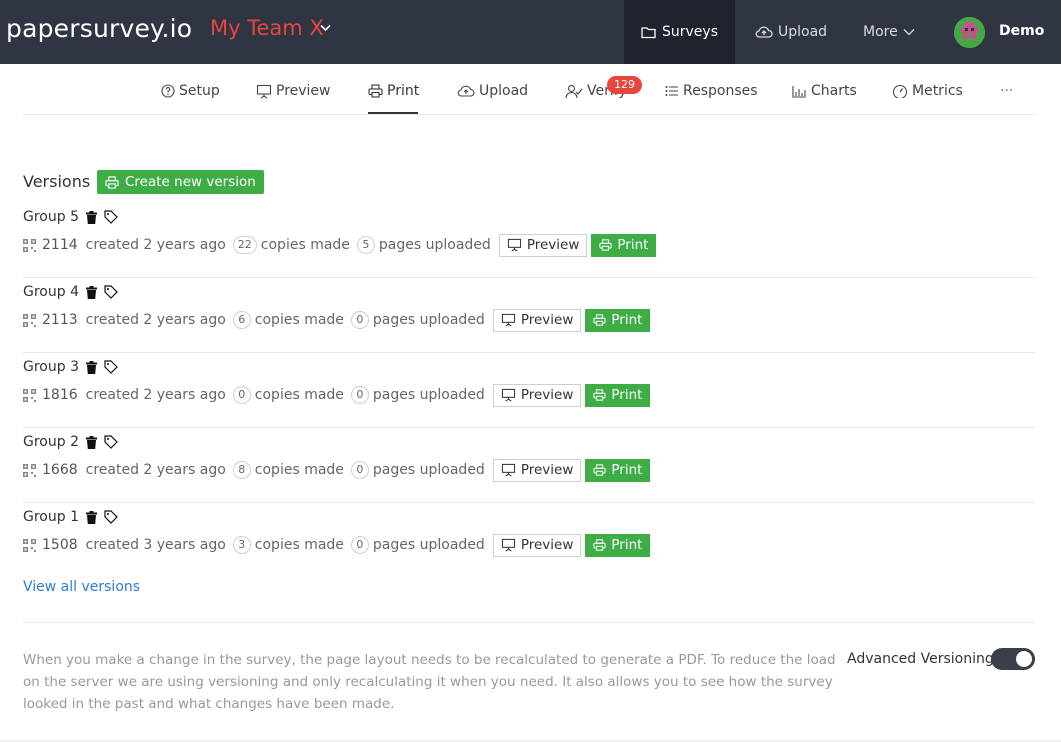  What do you see at coordinates (927, 91) in the screenshot?
I see `tab-metrics: Metrics` at bounding box center [927, 91].